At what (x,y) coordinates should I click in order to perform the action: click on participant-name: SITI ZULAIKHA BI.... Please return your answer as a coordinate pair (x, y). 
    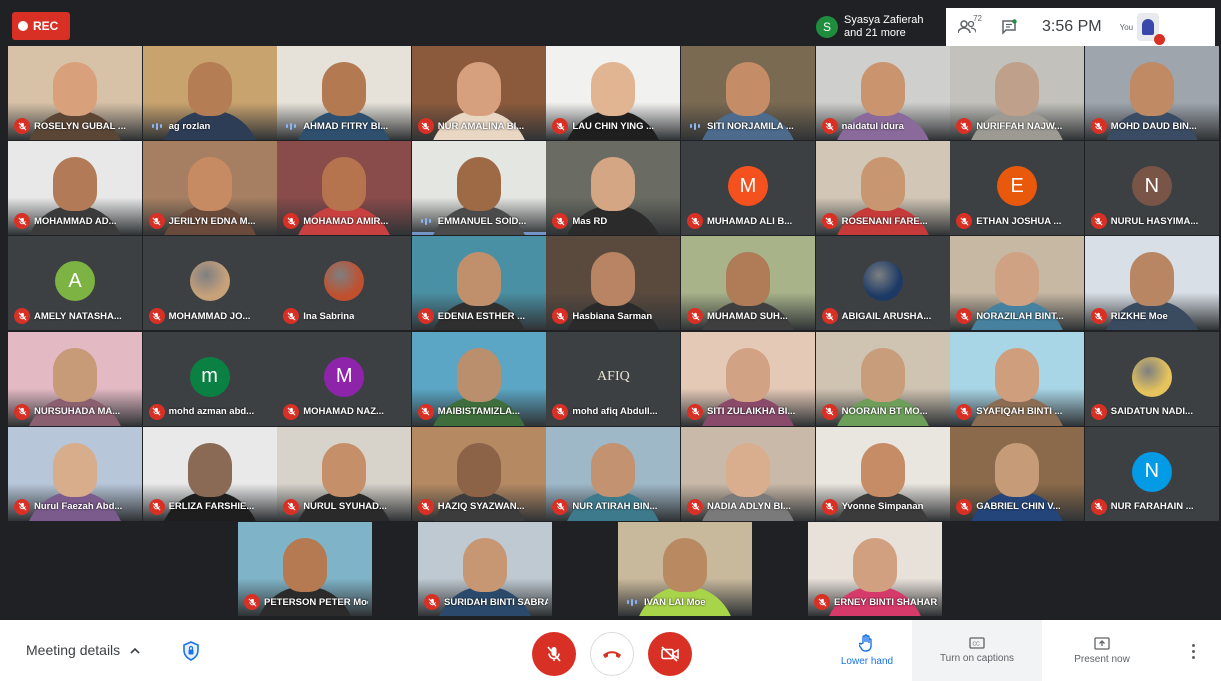
    Looking at the image, I should click on (751, 412).